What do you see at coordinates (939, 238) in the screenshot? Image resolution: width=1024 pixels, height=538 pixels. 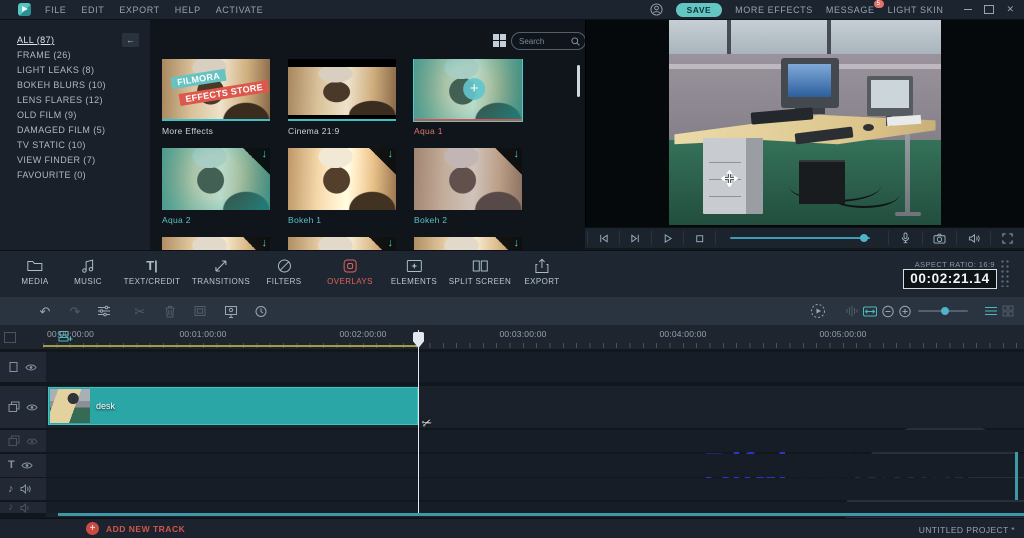 I see `snapshot-camera-icon` at bounding box center [939, 238].